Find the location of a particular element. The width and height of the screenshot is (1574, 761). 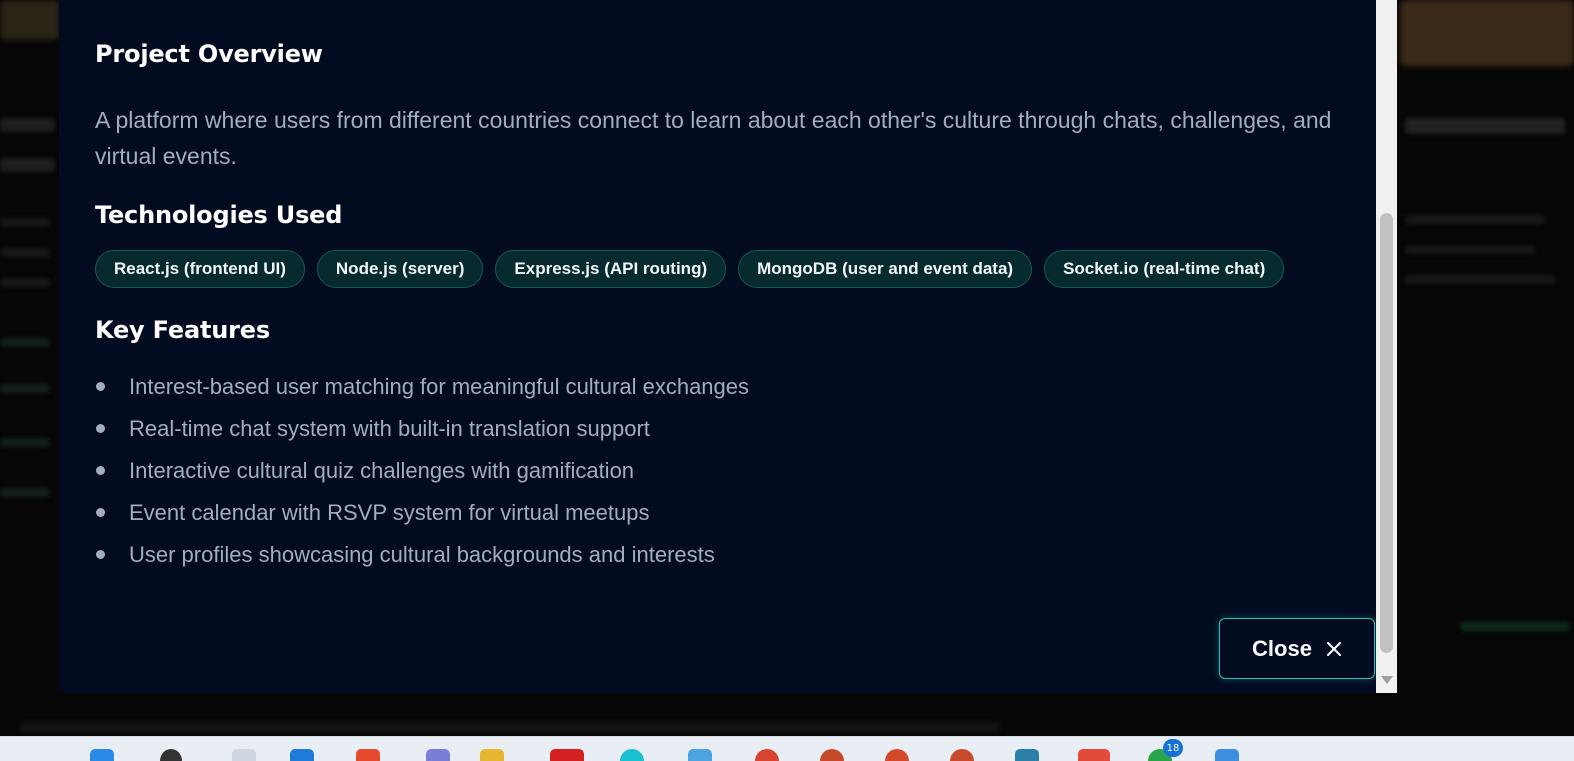

tech-tag: React.js (frontend UI) is located at coordinates (200, 269).